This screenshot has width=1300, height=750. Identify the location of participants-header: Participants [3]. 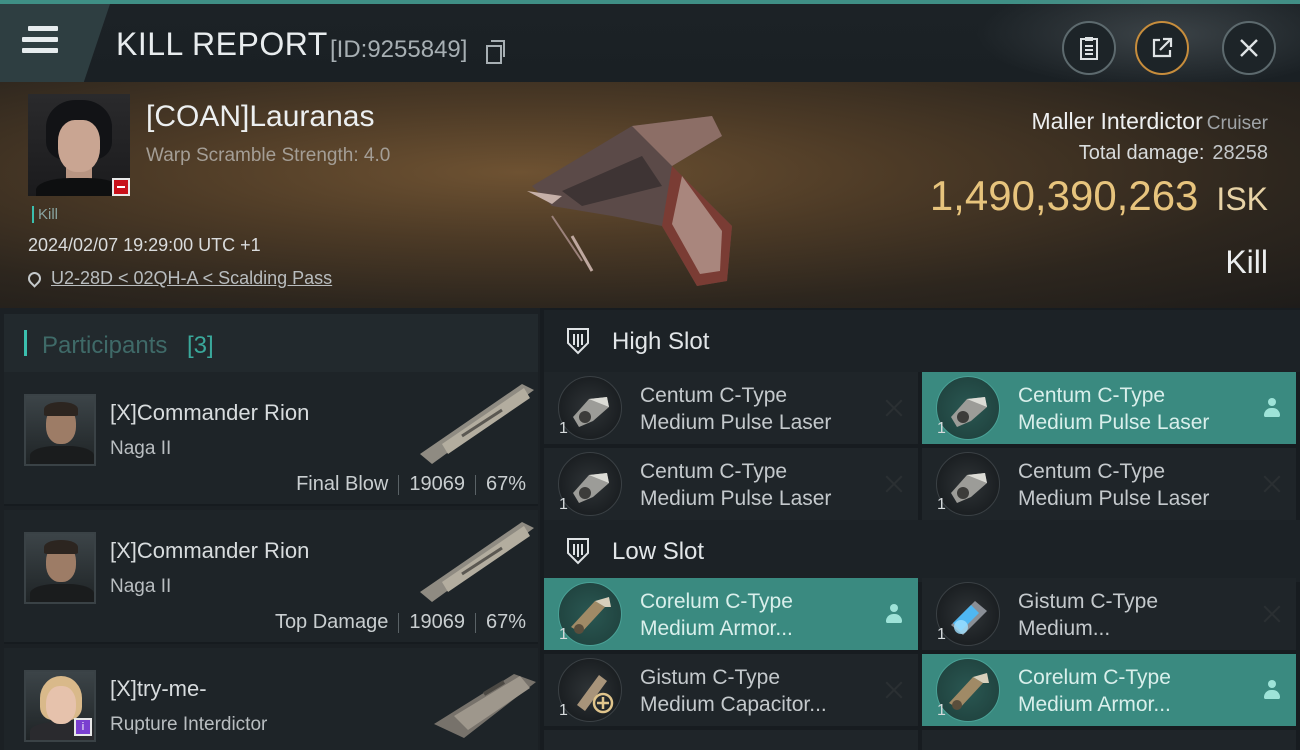
(271, 343).